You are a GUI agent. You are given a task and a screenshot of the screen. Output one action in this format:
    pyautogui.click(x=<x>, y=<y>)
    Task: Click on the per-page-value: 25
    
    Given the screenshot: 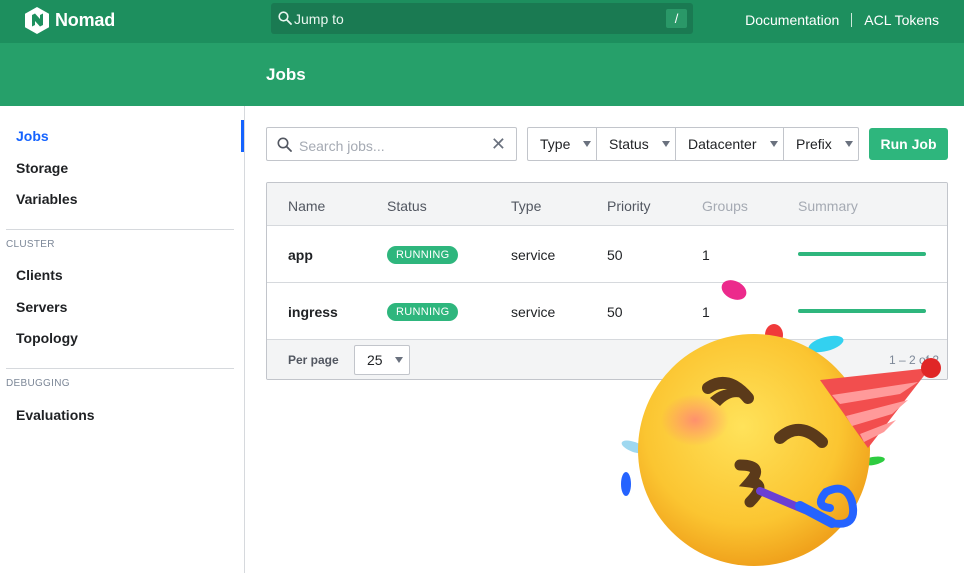 What is the action you would take?
    pyautogui.click(x=375, y=360)
    